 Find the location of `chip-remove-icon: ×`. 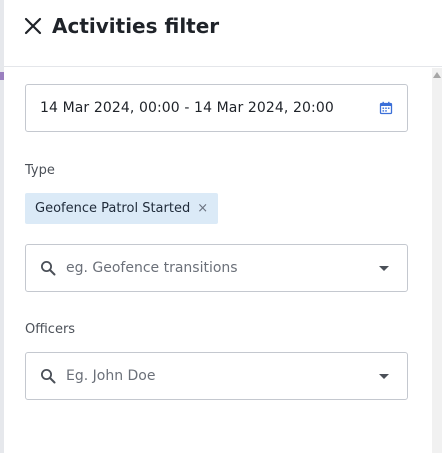

chip-remove-icon: × is located at coordinates (202, 208).